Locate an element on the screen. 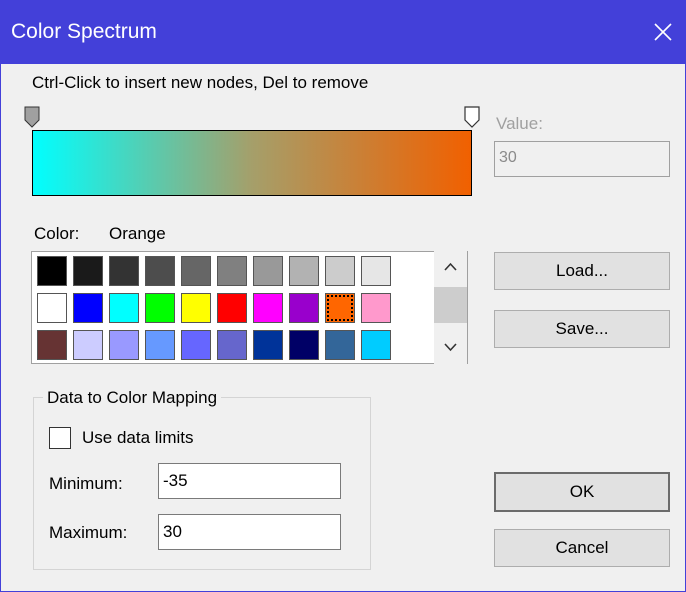 The image size is (686, 592). color-palette is located at coordinates (249, 307).